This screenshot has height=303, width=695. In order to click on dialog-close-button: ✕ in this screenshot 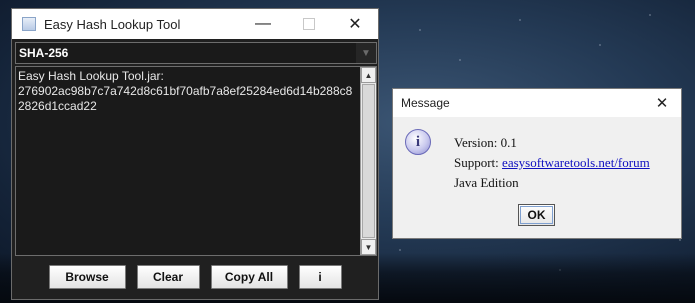, I will do `click(662, 103)`.